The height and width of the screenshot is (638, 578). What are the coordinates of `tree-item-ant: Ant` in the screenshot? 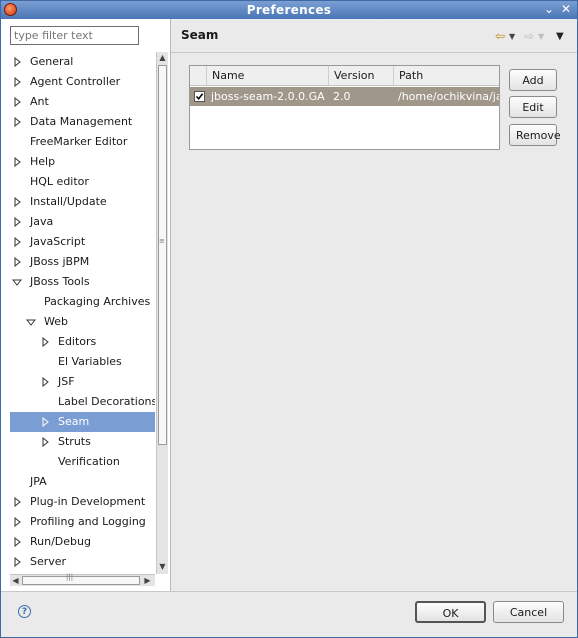 It's located at (82, 102).